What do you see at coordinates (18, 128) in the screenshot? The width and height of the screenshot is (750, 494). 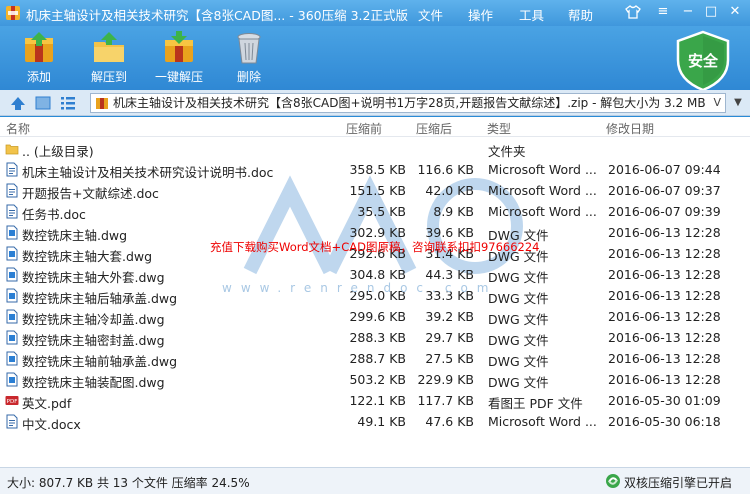 I see `column-name: 名称` at bounding box center [18, 128].